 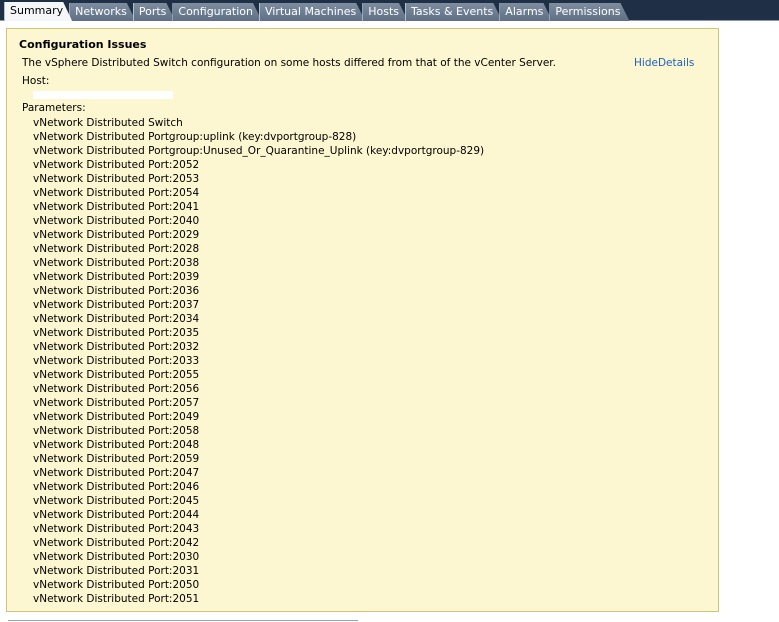 I want to click on parameter-item: vNetwork Distributed Port:2042, so click(x=116, y=543).